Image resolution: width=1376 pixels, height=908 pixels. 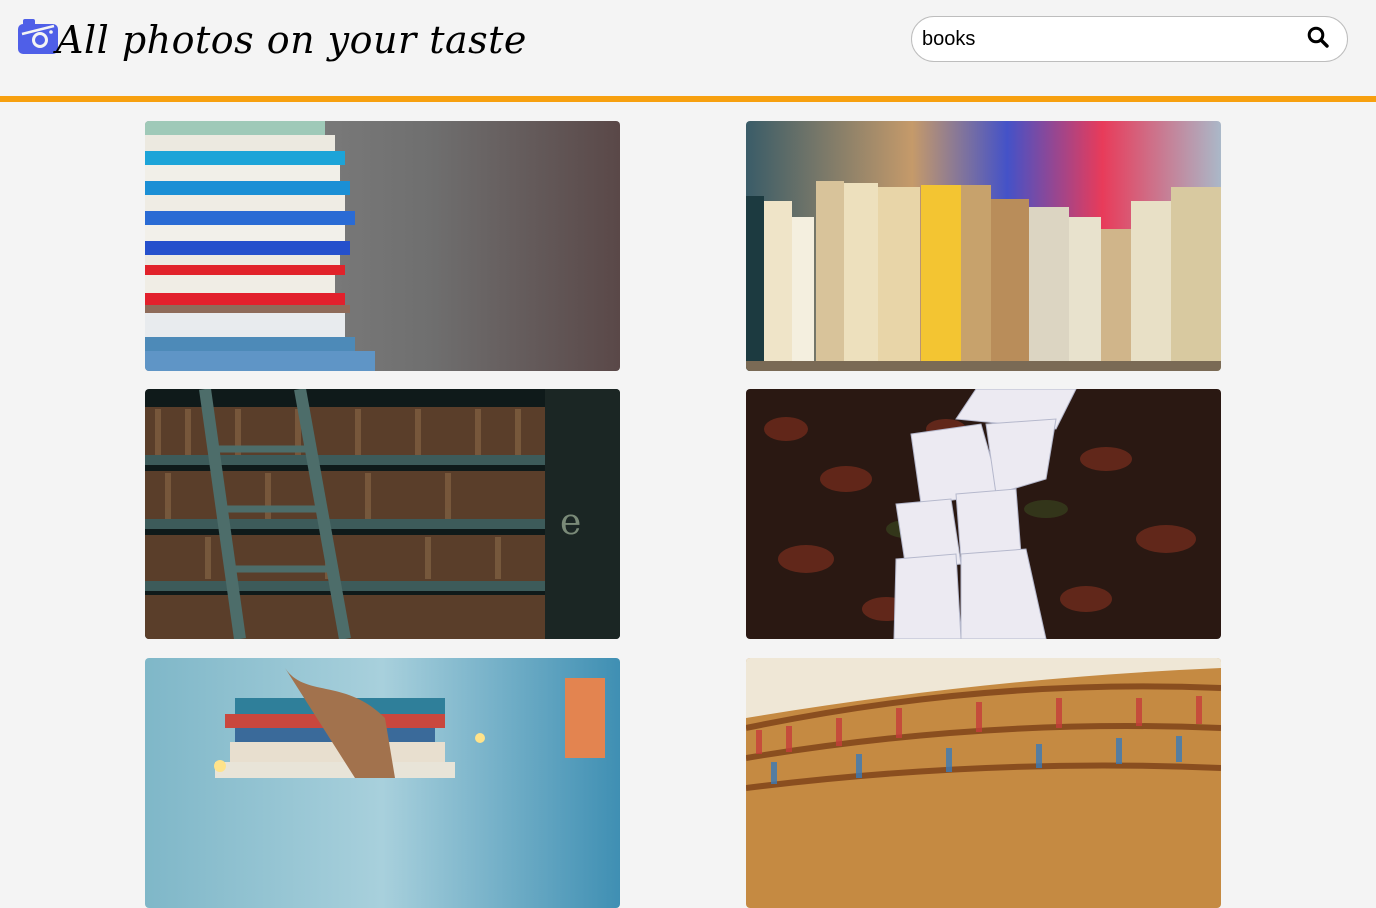 What do you see at coordinates (570, 522) in the screenshot?
I see `svg-text: e` at bounding box center [570, 522].